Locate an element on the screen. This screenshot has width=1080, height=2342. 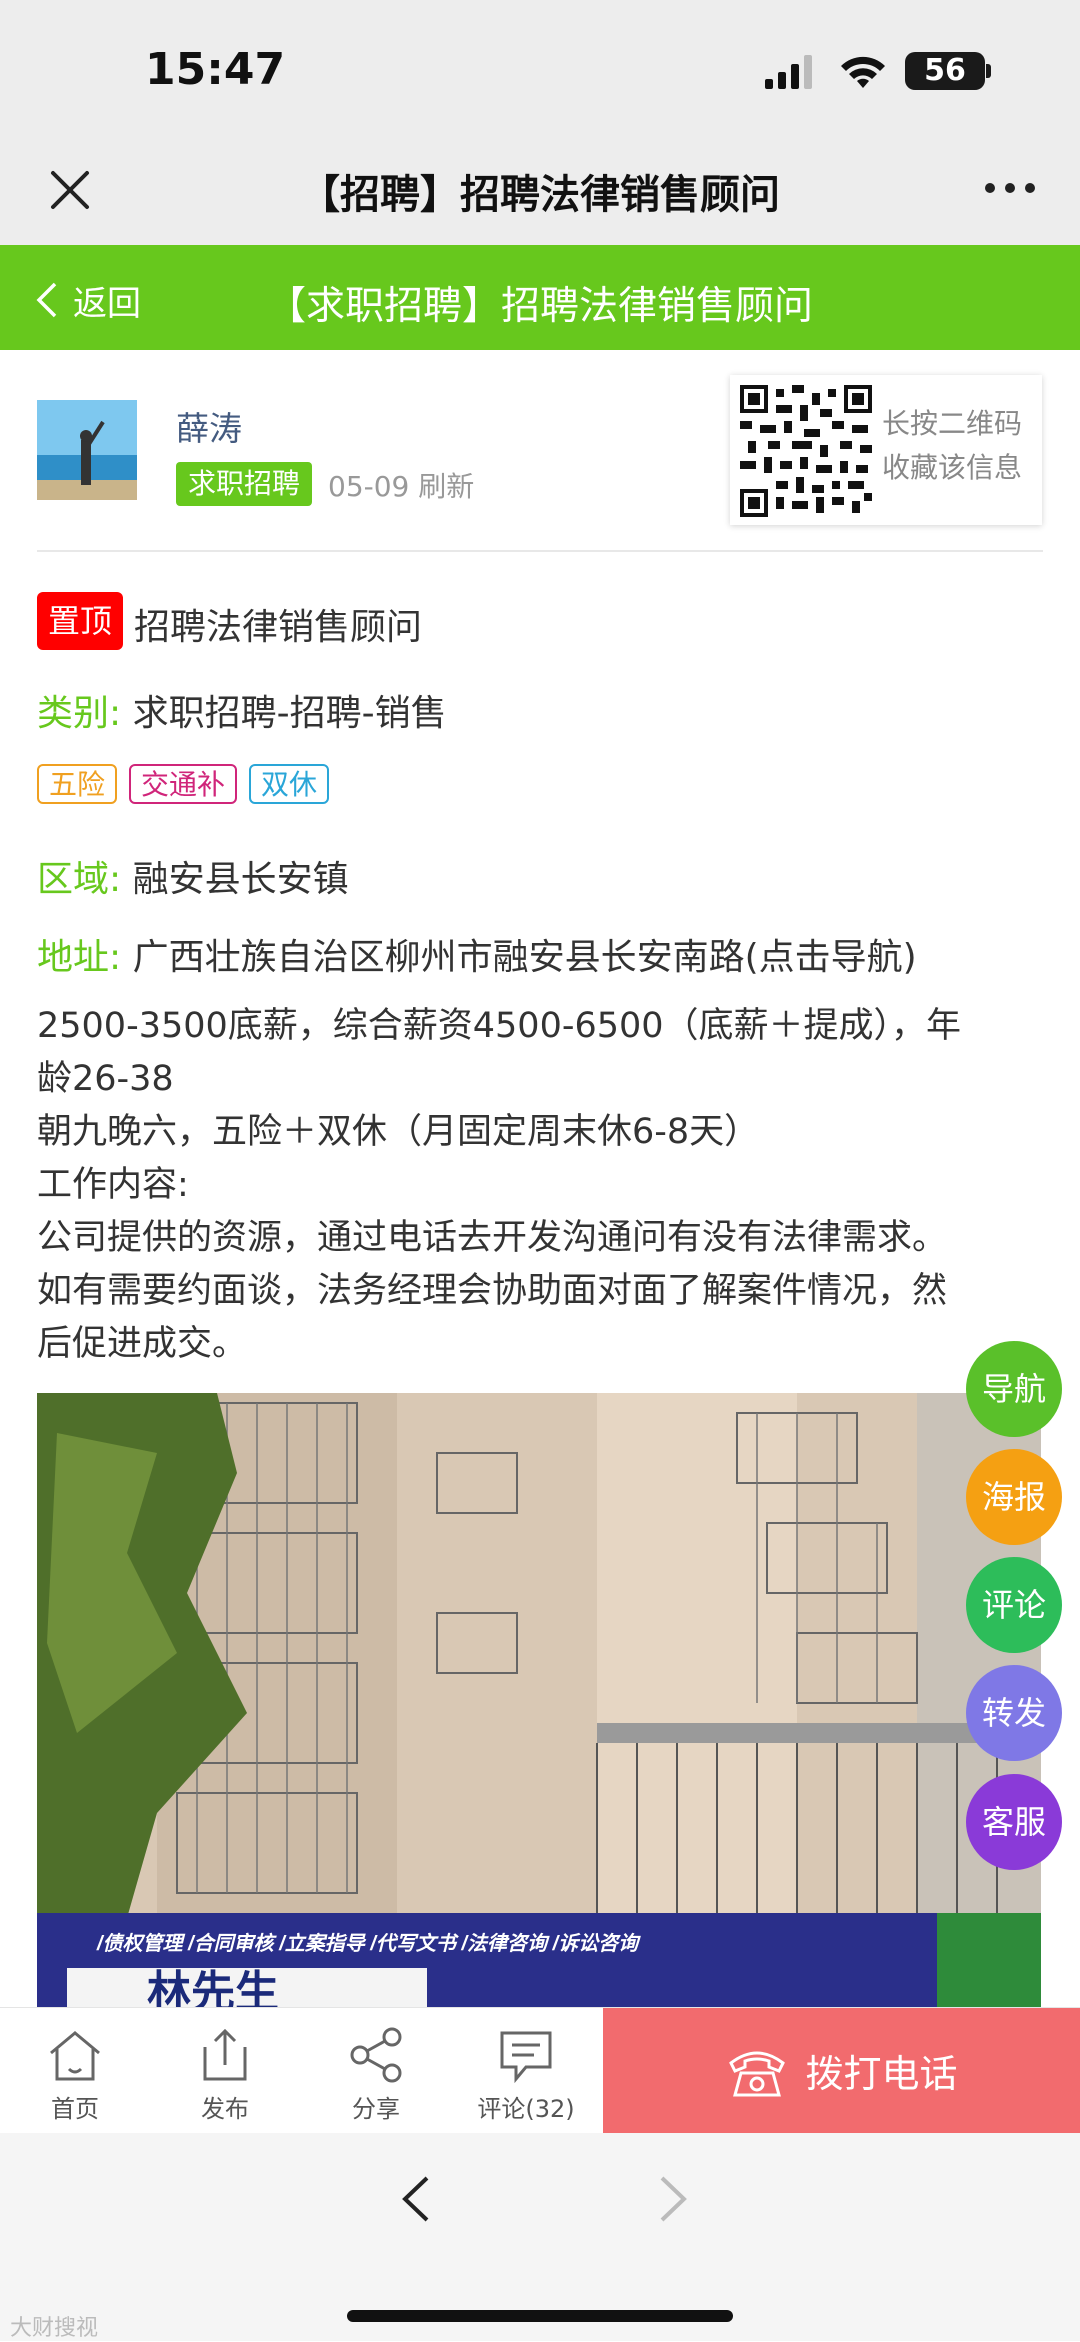
call-button: 拨打电话 is located at coordinates (841, 2070).